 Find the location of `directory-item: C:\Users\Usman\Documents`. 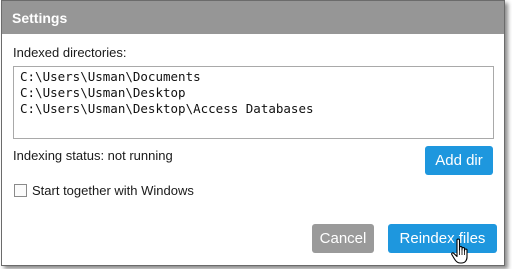

directory-item: C:\Users\Usman\Documents is located at coordinates (110, 76).